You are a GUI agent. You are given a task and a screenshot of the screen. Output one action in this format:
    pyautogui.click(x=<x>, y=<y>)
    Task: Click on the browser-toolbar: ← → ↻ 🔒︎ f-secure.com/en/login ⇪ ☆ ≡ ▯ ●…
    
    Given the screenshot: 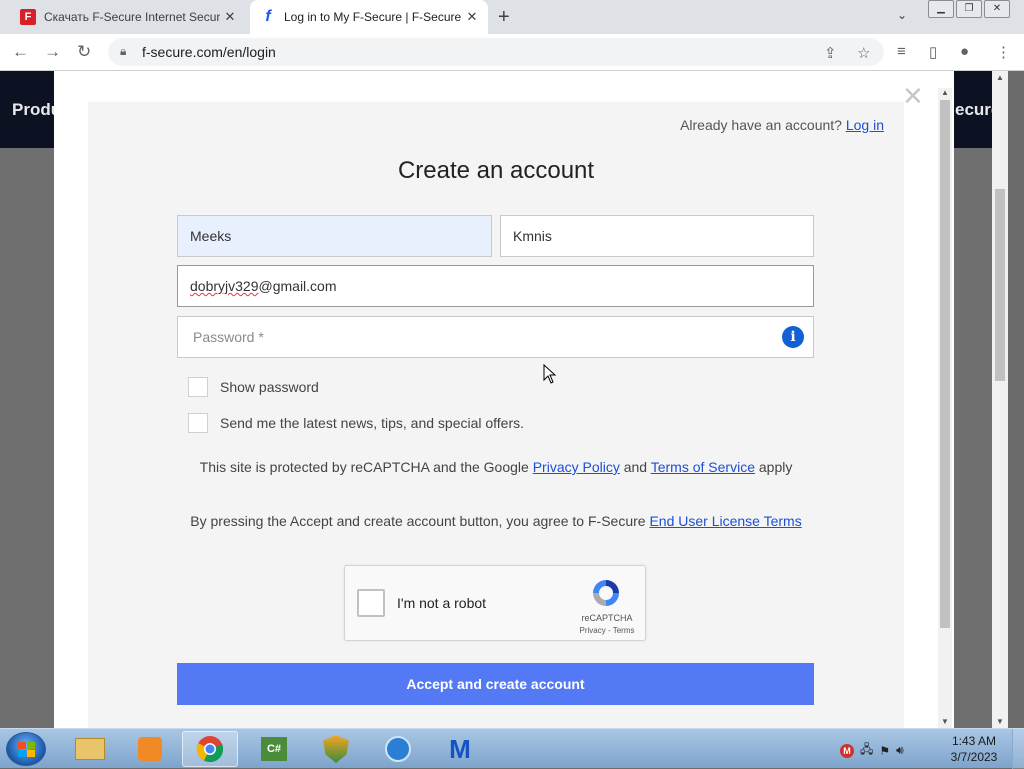 What is the action you would take?
    pyautogui.click(x=512, y=52)
    